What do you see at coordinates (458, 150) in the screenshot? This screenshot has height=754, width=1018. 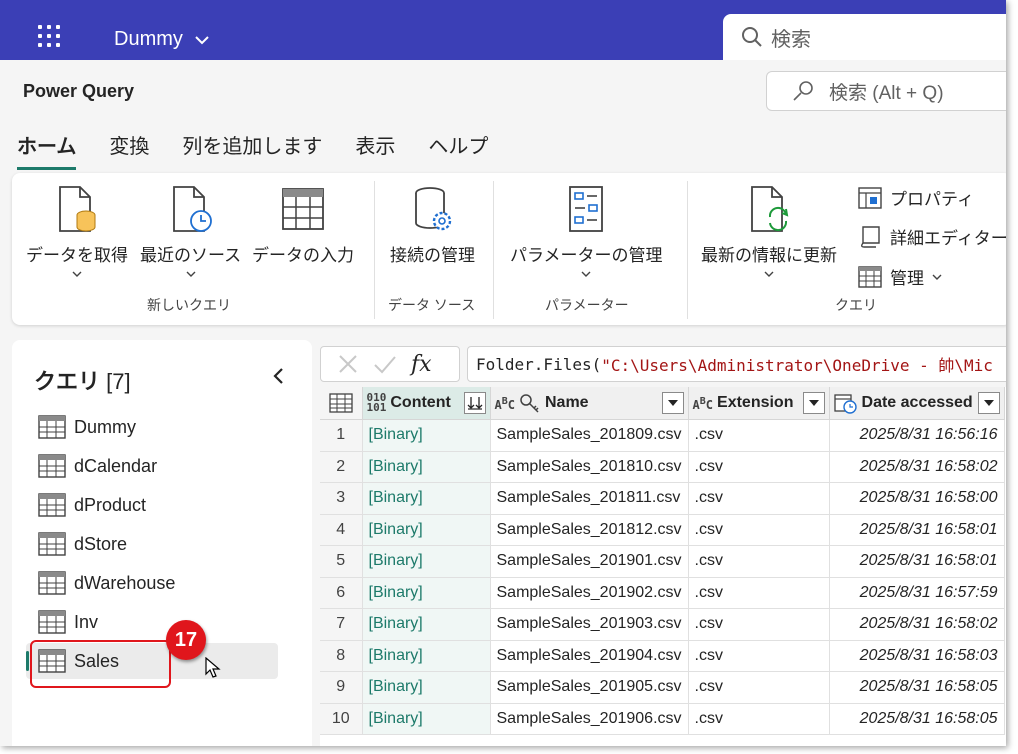 I see `tab-help: ヘルプ` at bounding box center [458, 150].